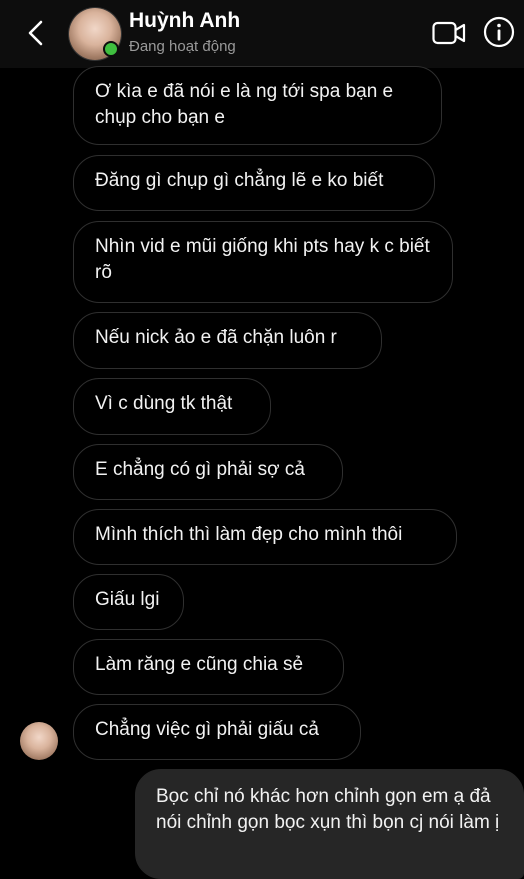 The height and width of the screenshot is (879, 524). I want to click on back-arrow-icon, so click(37, 33).